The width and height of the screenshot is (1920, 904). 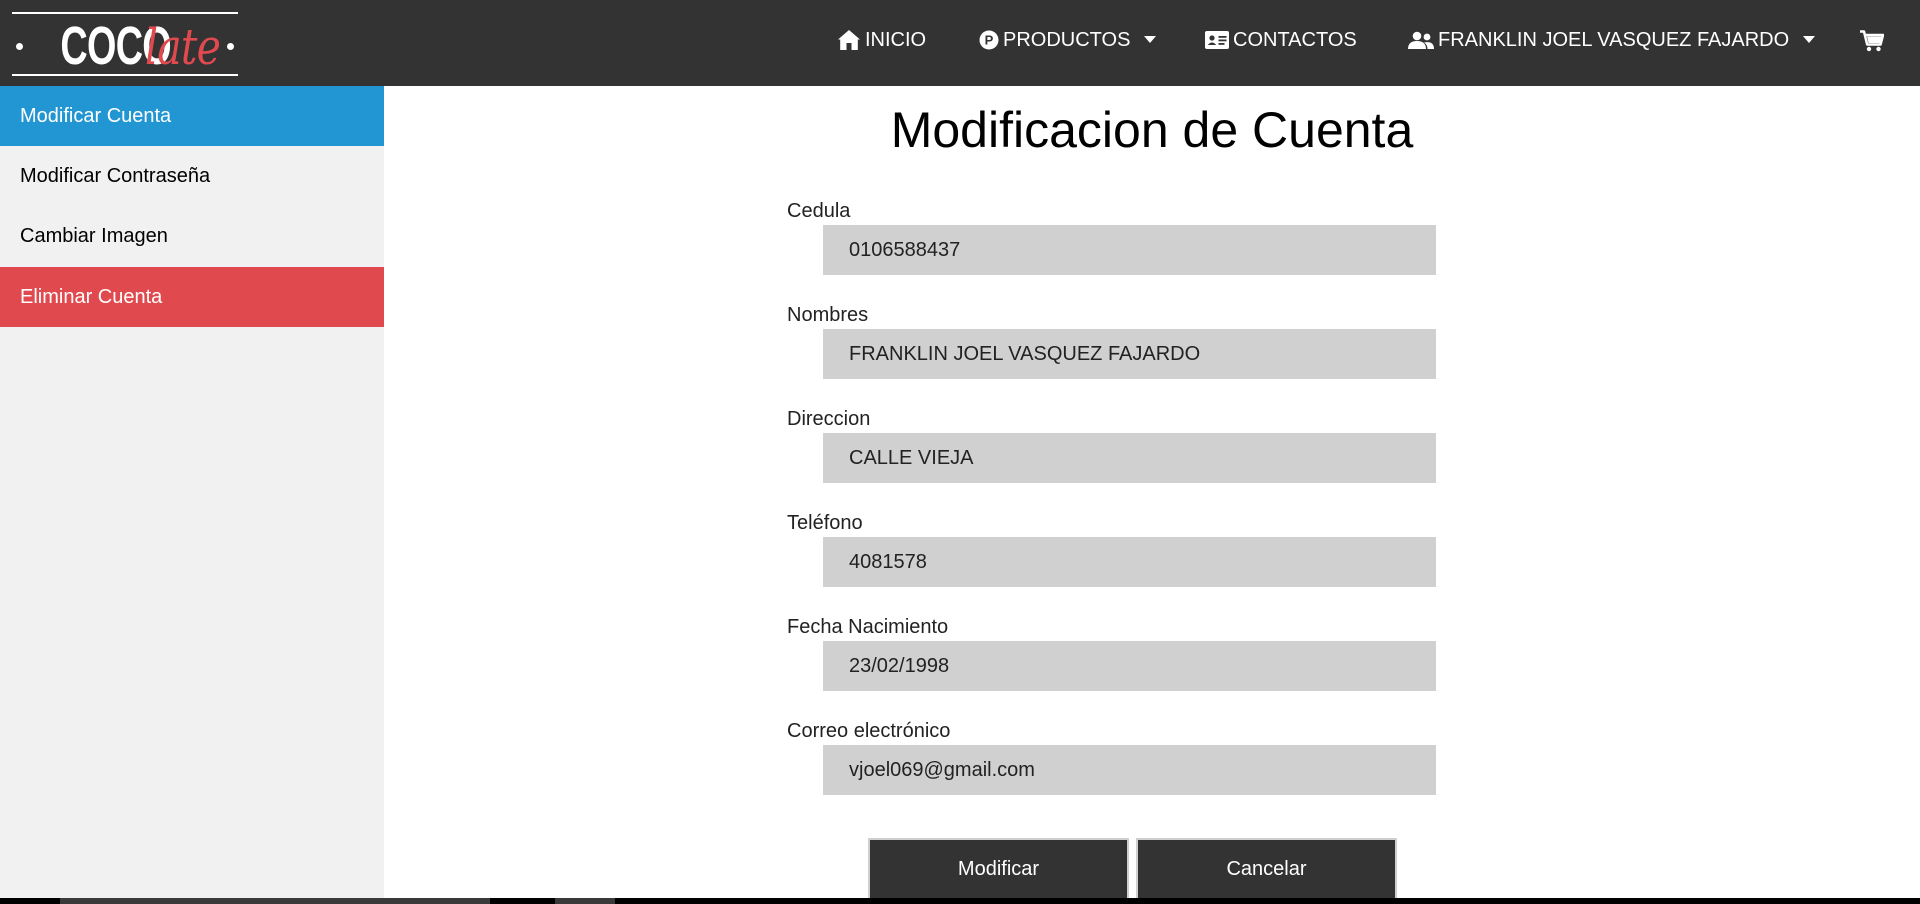 What do you see at coordinates (1421, 40) in the screenshot?
I see `users-icon` at bounding box center [1421, 40].